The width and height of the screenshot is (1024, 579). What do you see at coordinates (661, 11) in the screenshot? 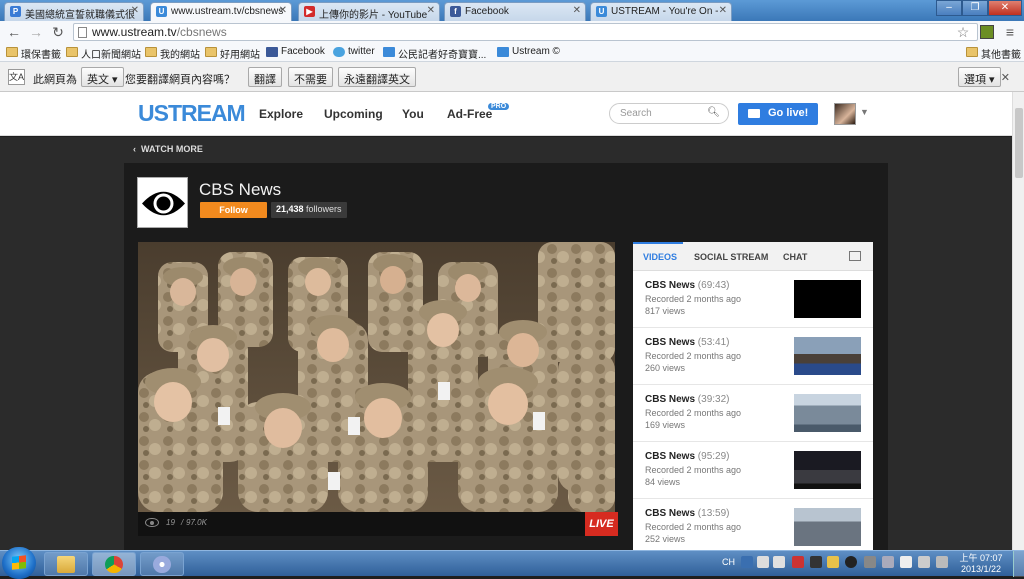
I see `browser-tab-5: U USTREAM - You're On - ✕` at bounding box center [661, 11].